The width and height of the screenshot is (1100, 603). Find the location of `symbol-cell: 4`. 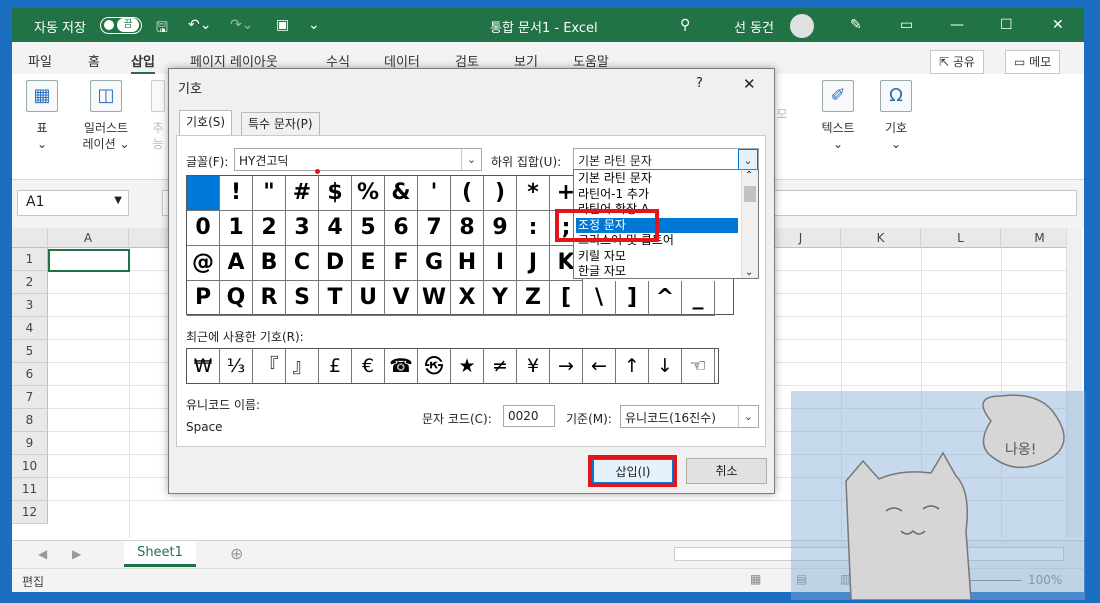

symbol-cell: 4 is located at coordinates (335, 228).